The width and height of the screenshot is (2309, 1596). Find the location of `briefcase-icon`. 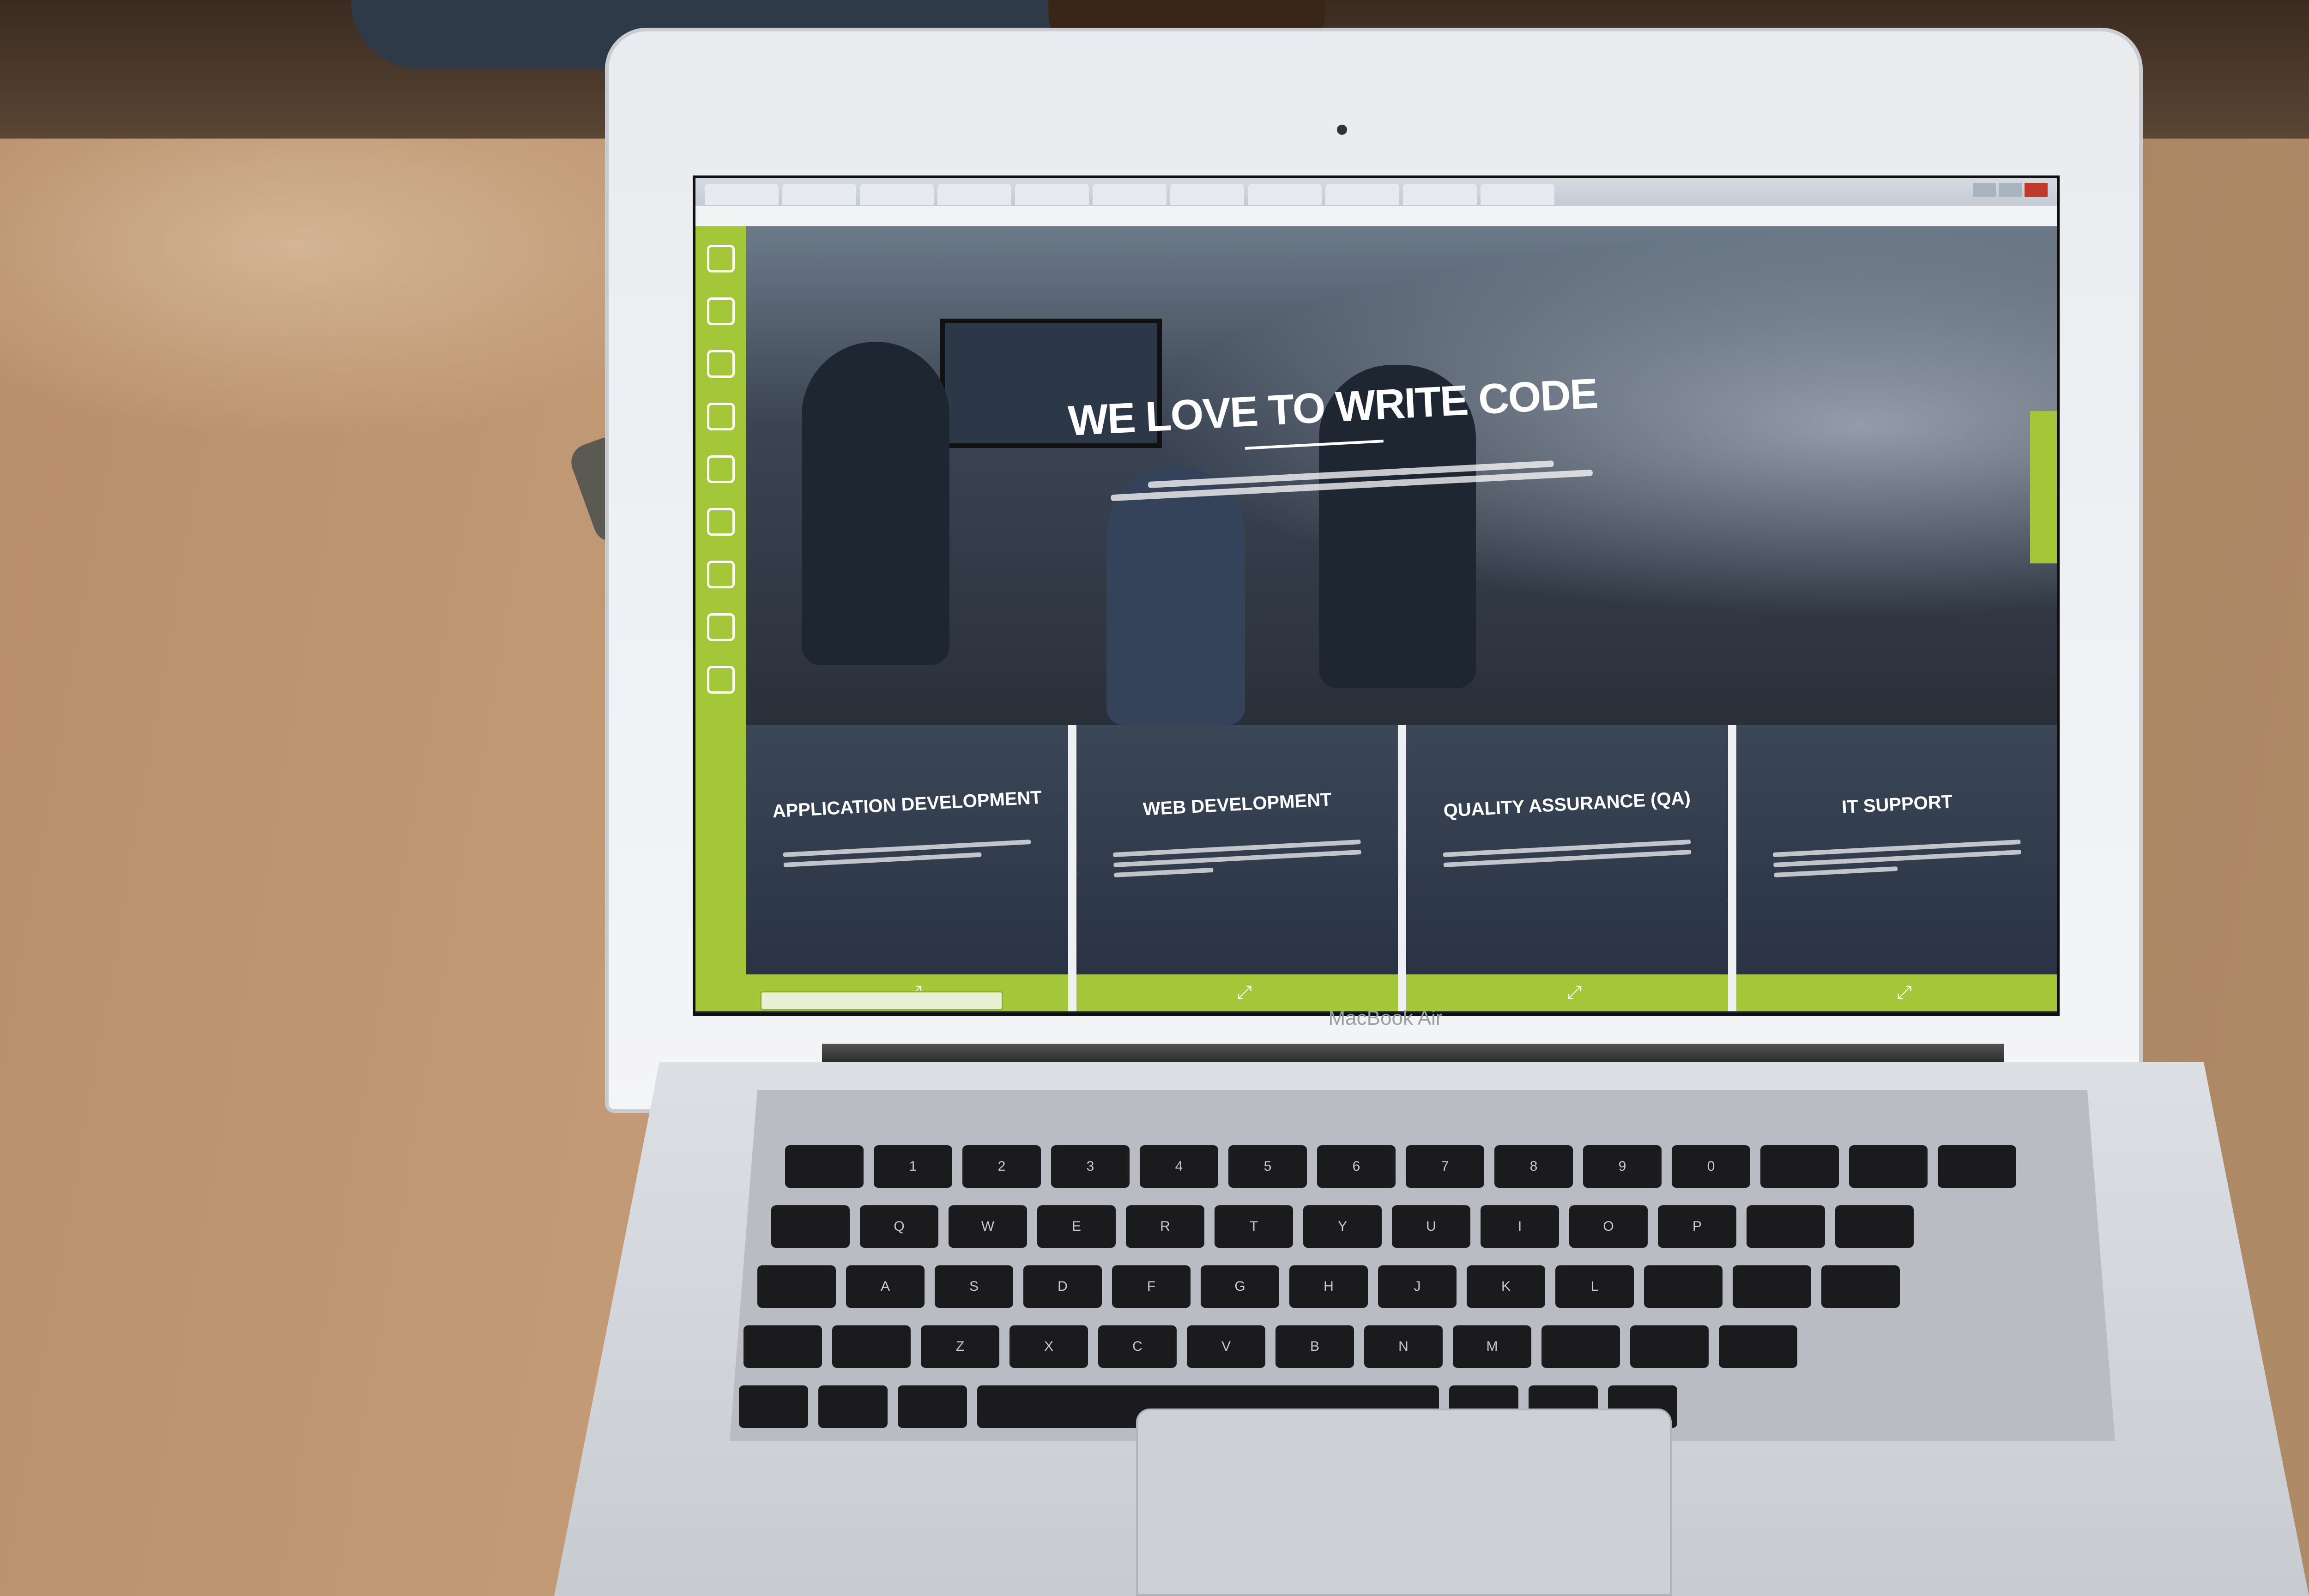

briefcase-icon is located at coordinates (721, 364).